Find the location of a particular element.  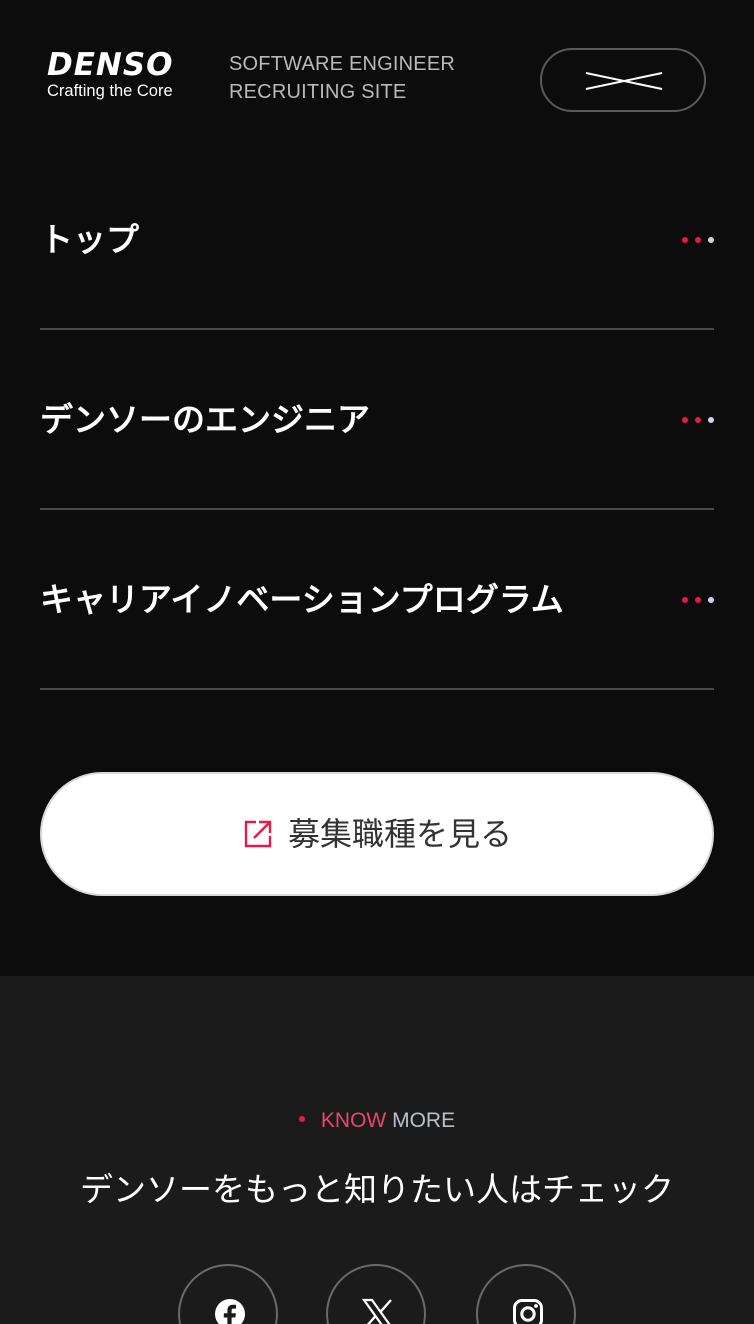

view-jobs-button: 募集職種を見る is located at coordinates (377, 834).